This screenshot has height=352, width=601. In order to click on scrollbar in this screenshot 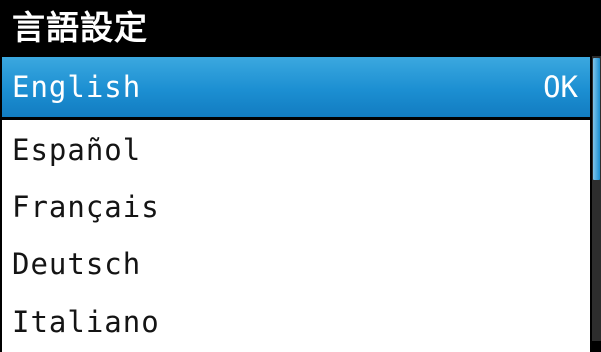, I will do `click(596, 198)`.